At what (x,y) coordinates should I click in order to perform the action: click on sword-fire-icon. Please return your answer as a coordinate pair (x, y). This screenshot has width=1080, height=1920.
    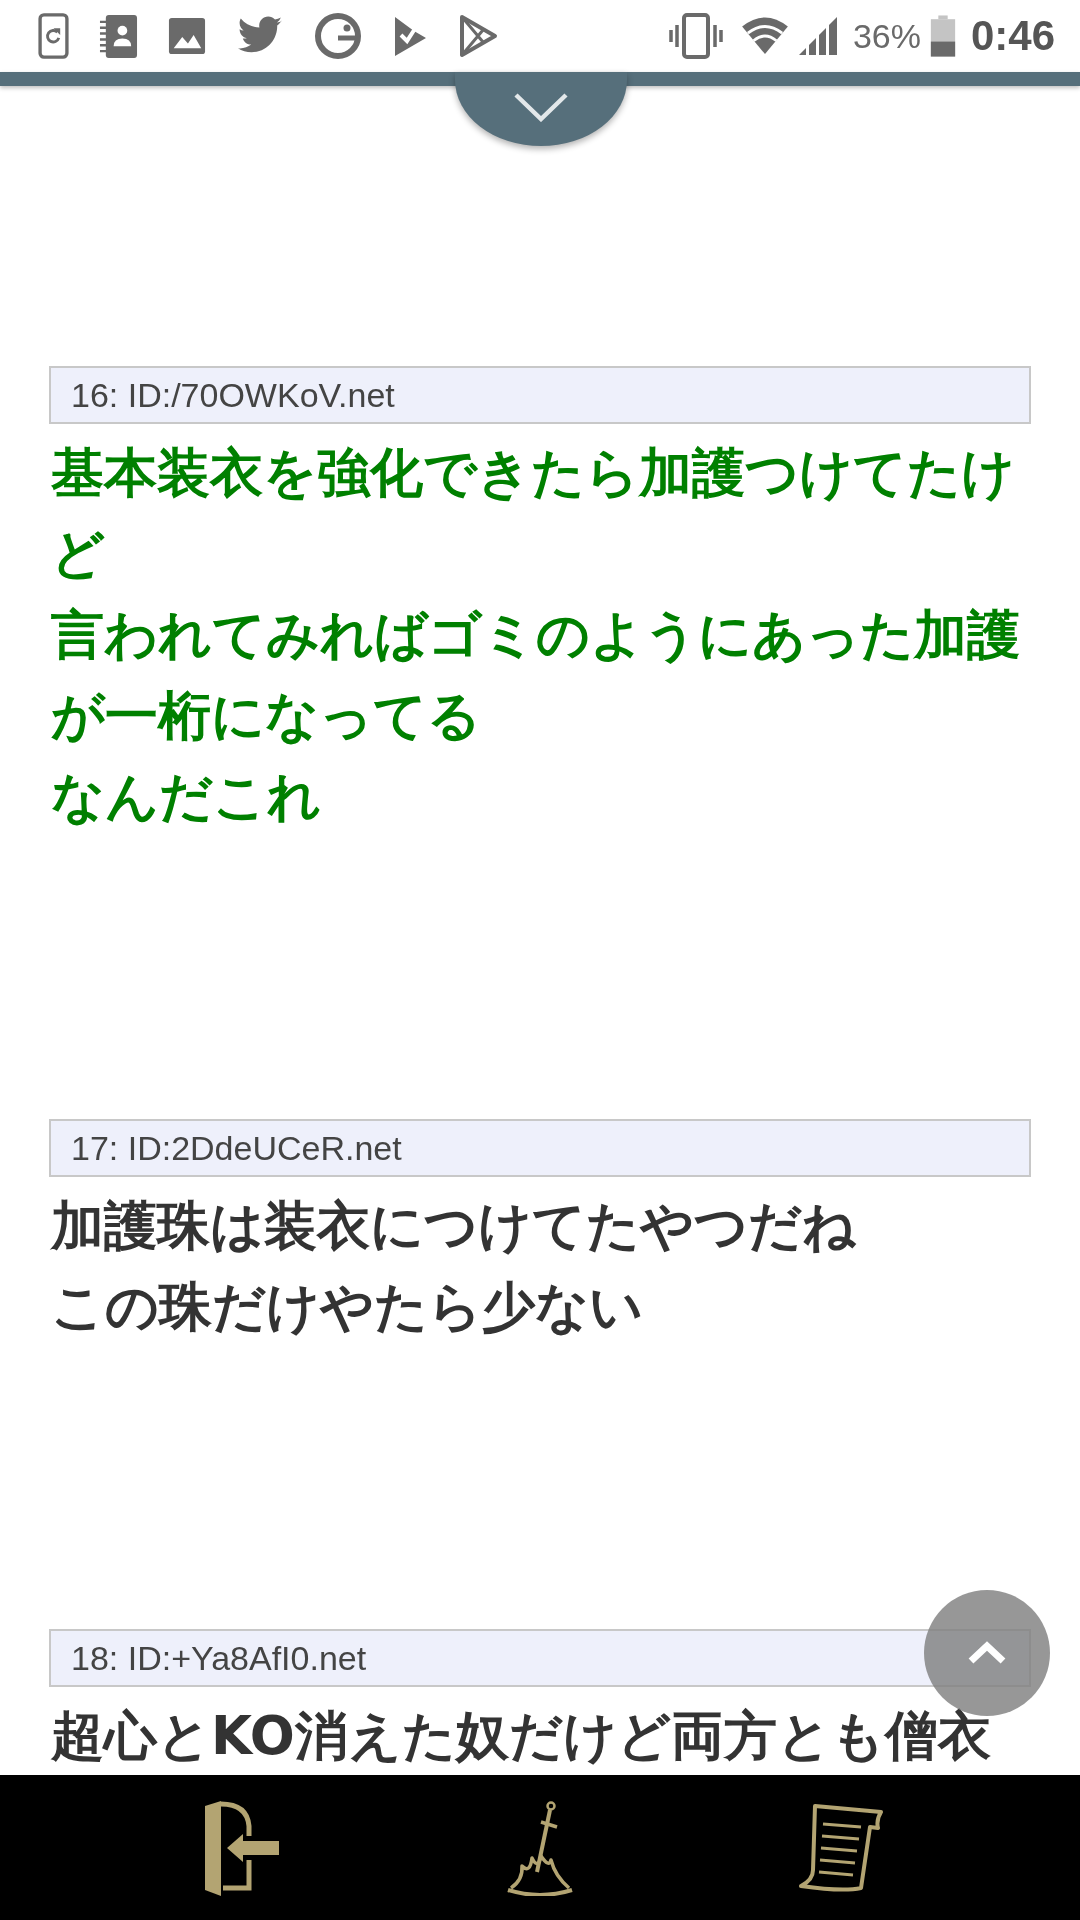
    Looking at the image, I should click on (540, 1847).